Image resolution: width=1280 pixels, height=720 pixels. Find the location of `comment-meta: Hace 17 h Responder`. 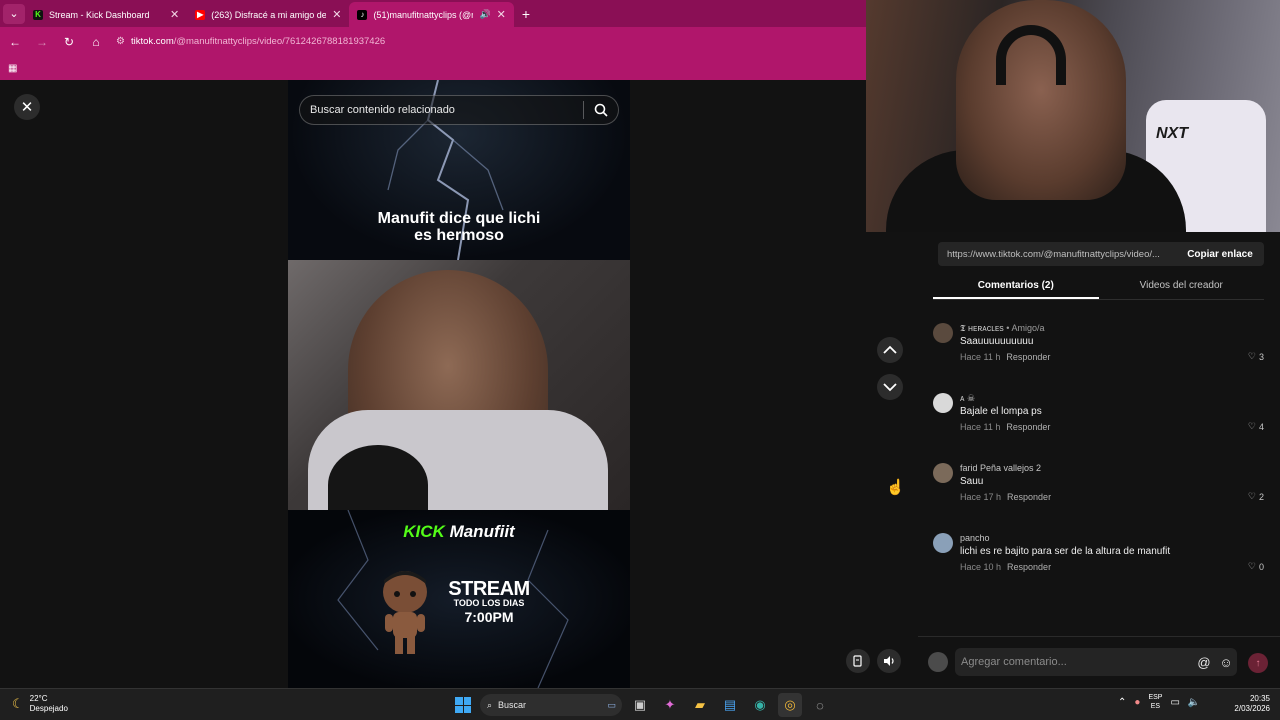

comment-meta: Hace 17 h Responder is located at coordinates (1005, 497).